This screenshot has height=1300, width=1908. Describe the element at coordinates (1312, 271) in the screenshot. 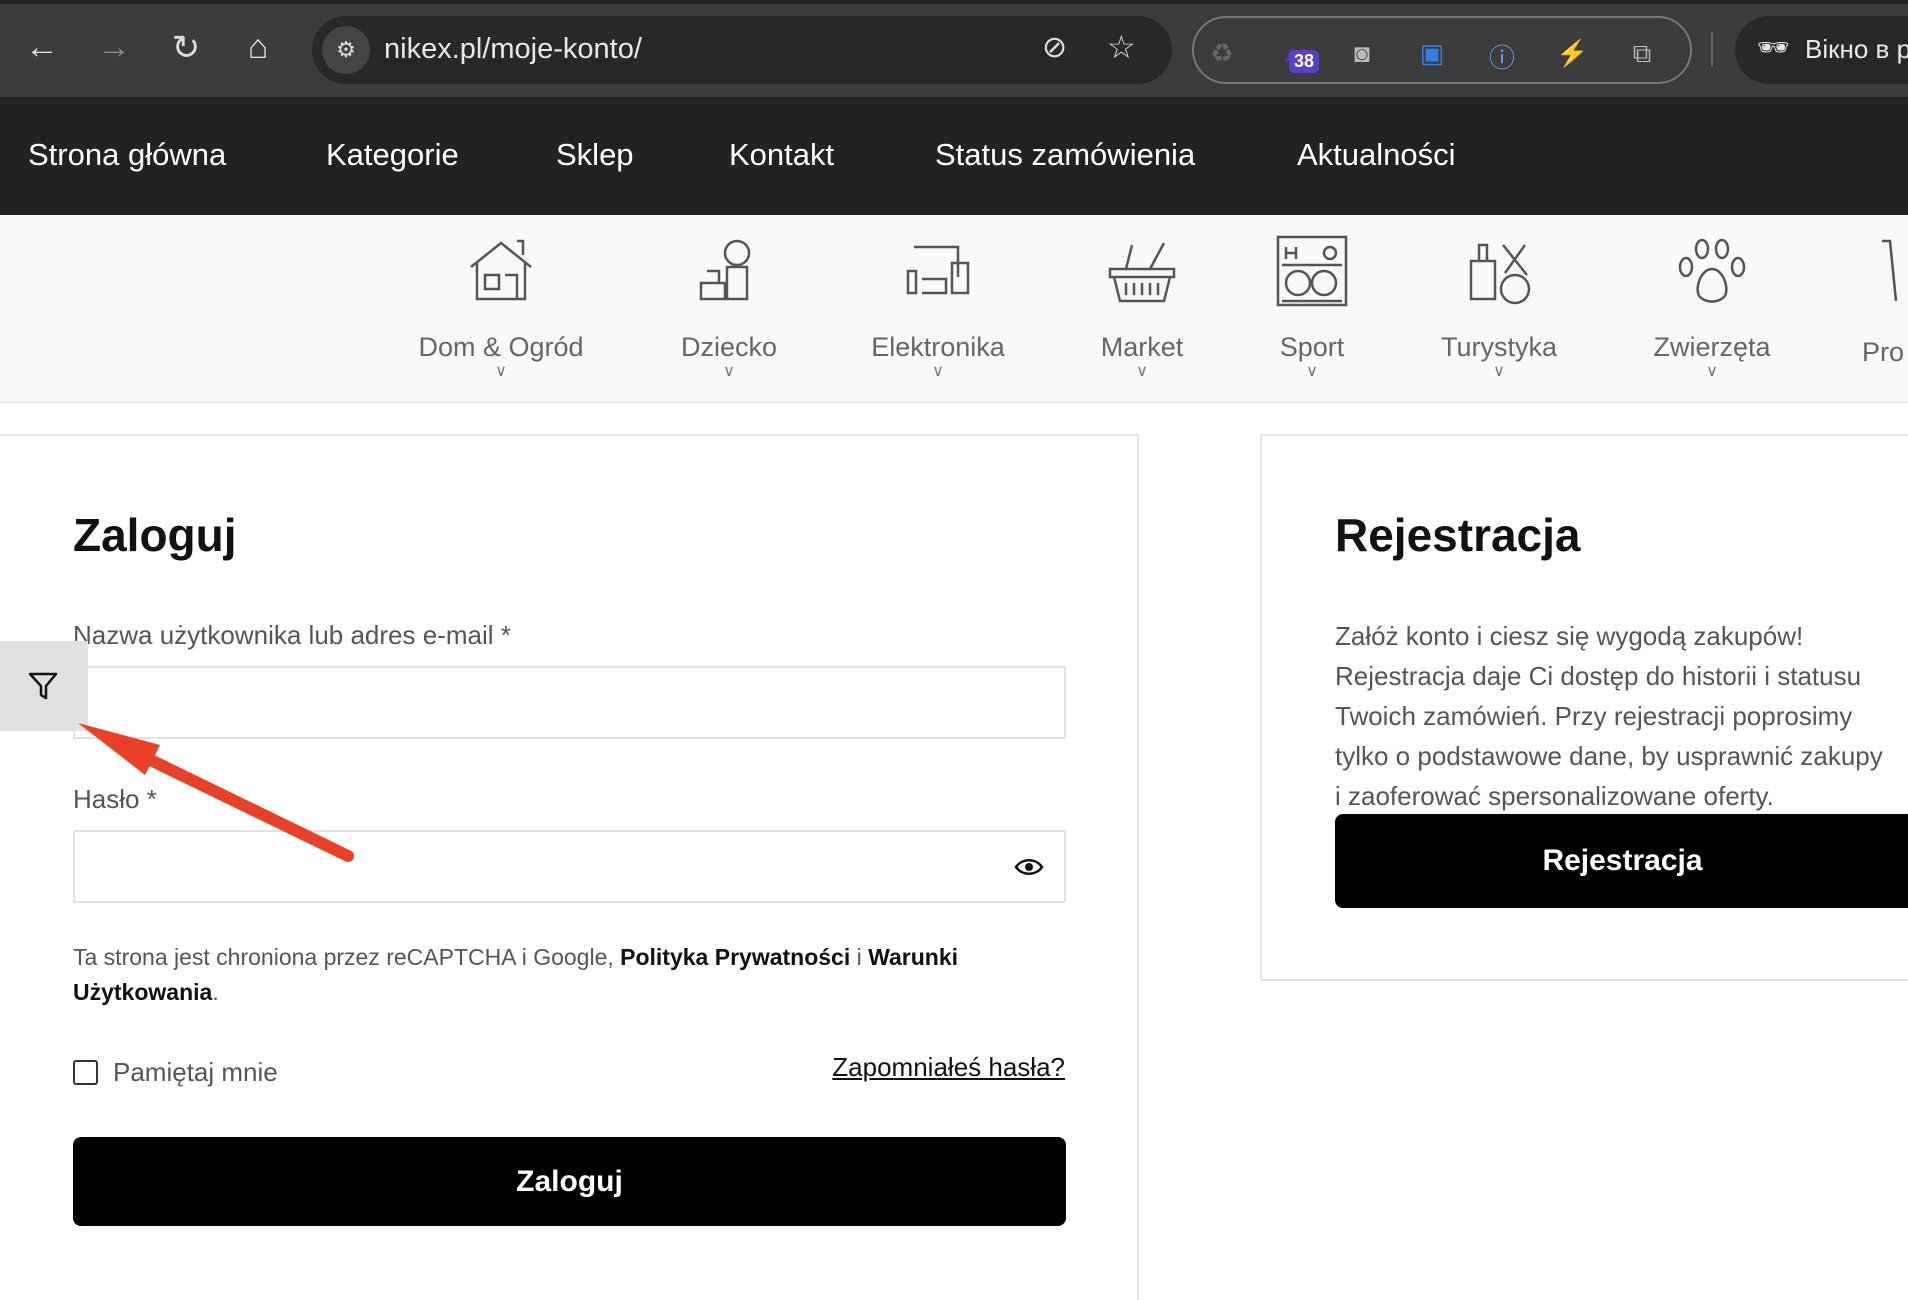

I see `sport-shelf-icon` at that location.